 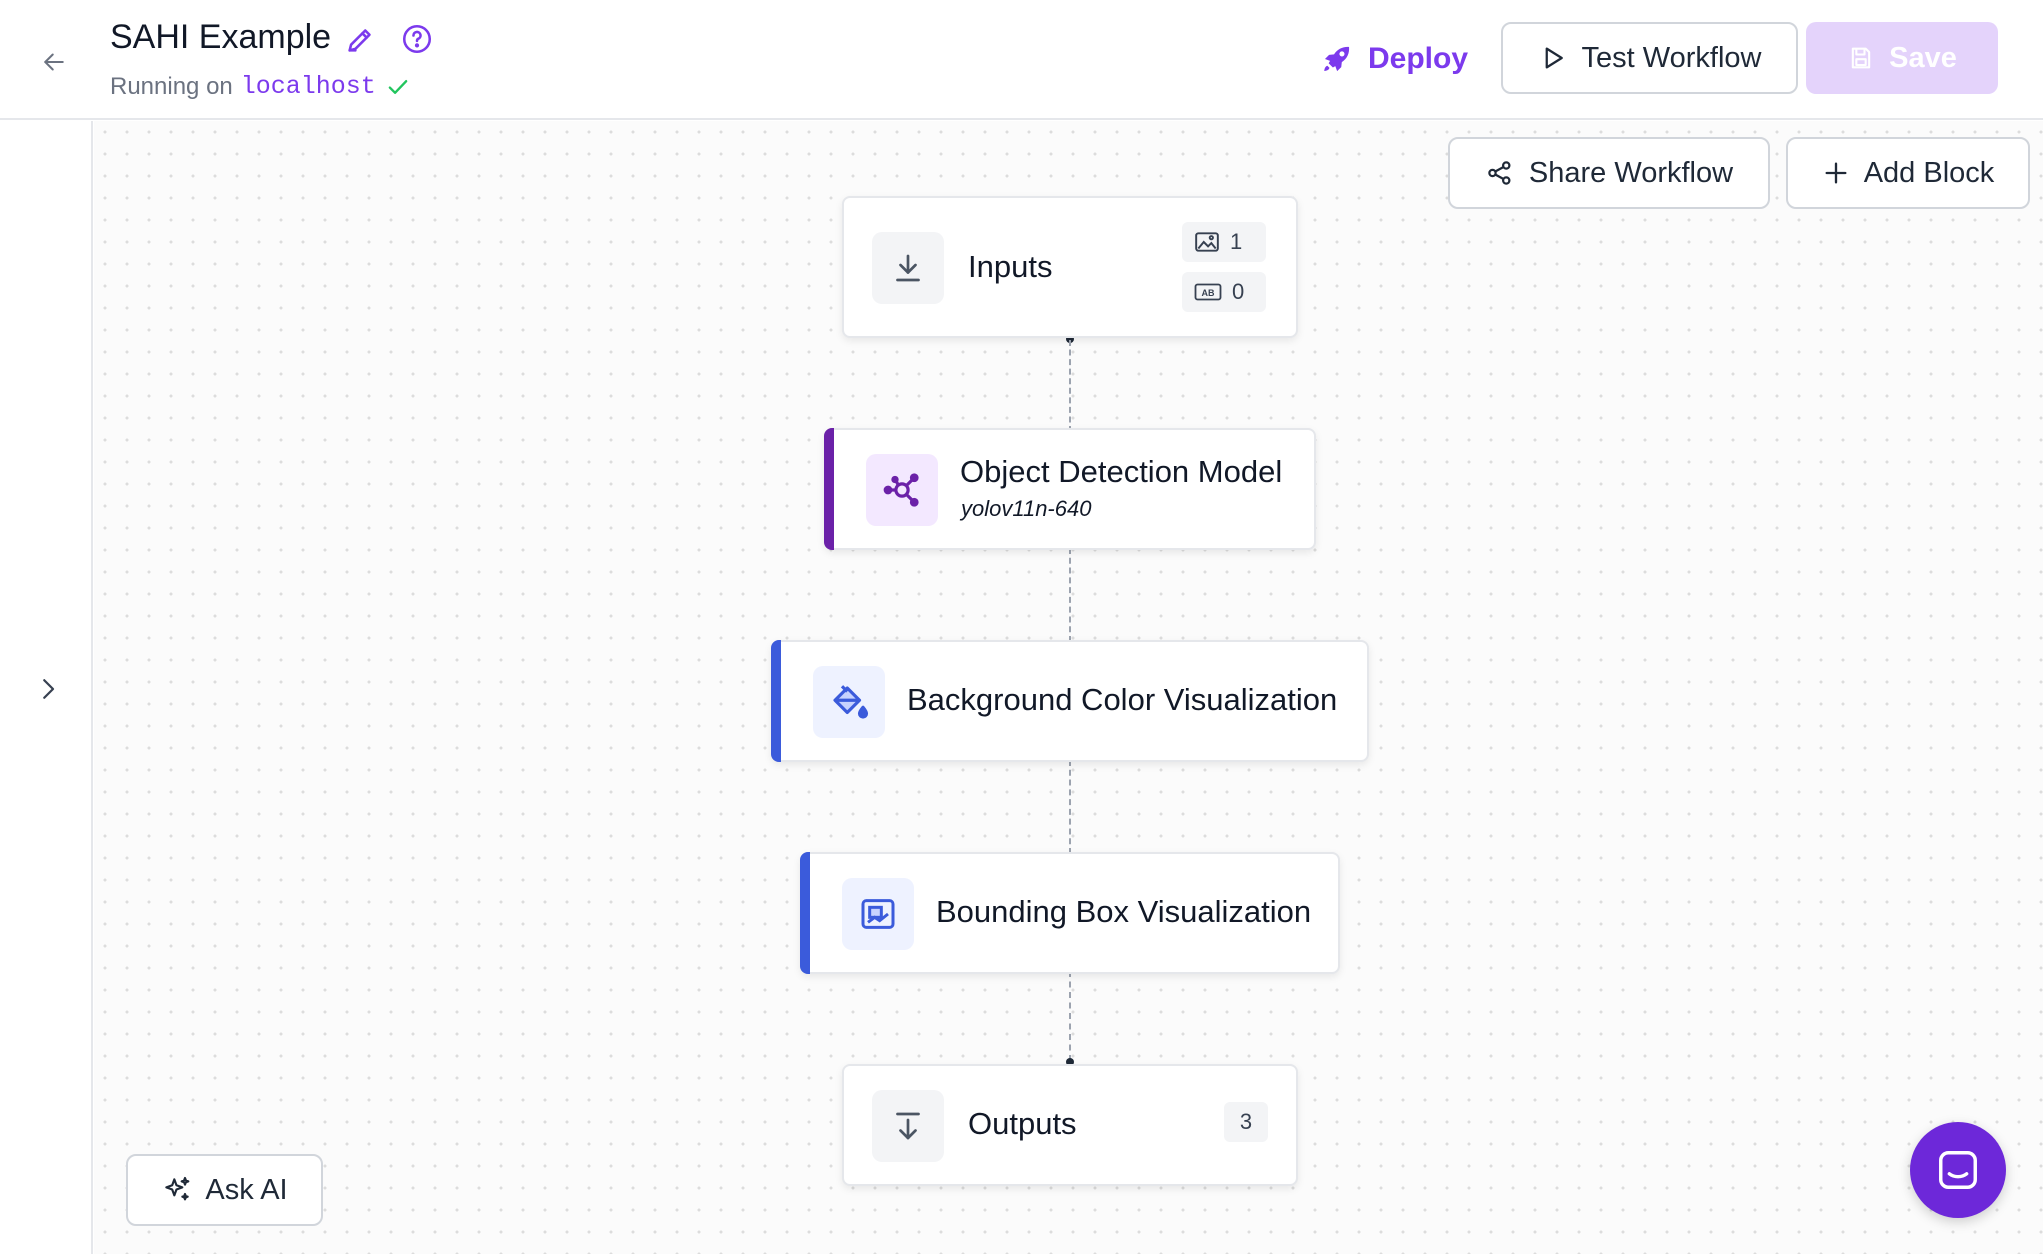 I want to click on bounding-box-visualization-node: Bounding Box Visualization, so click(x=1070, y=913).